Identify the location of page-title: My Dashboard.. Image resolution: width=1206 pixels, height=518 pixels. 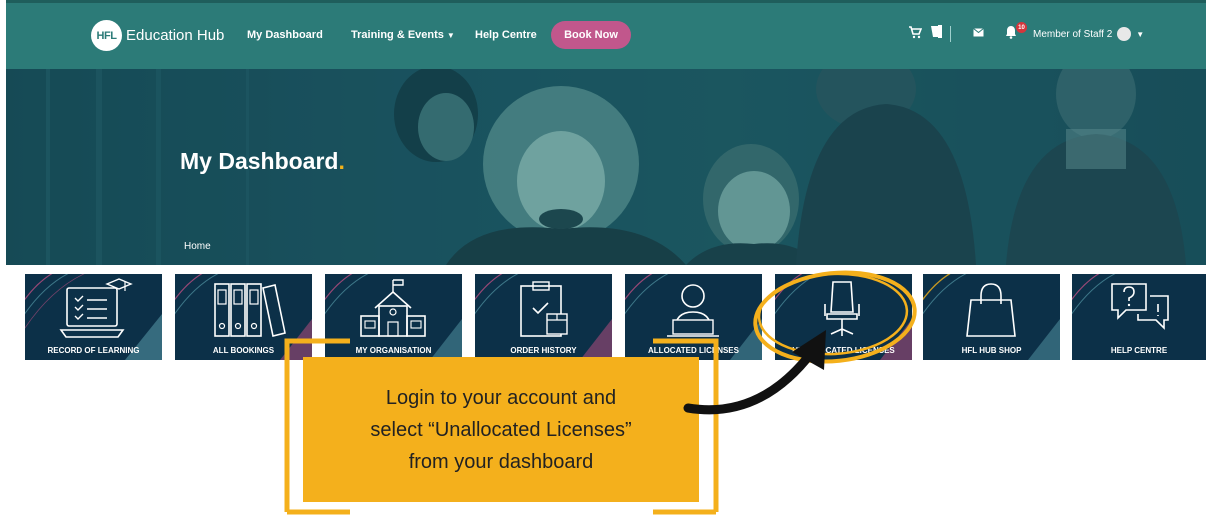
(262, 161).